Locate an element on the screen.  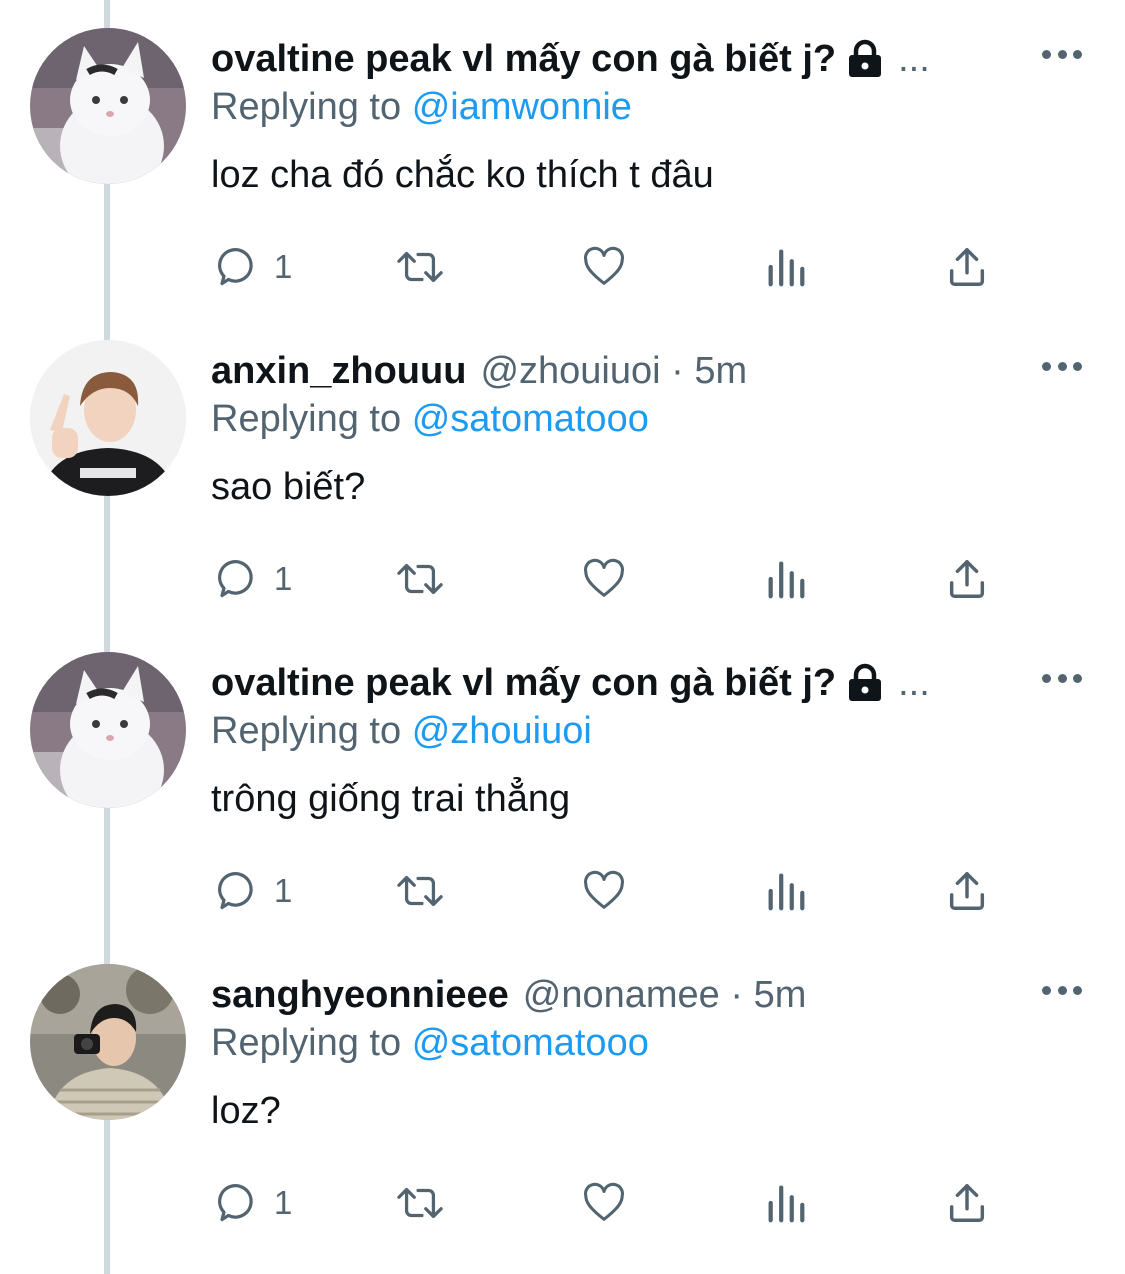
tweet-text: loz? is located at coordinates (246, 1111).